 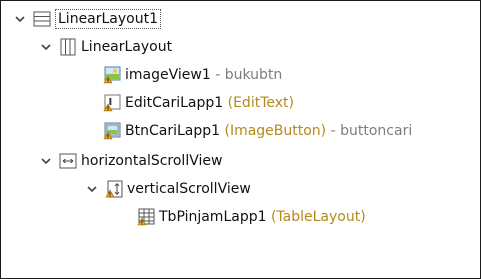 I want to click on tree-item-label: horizontalScrollView, so click(x=152, y=161).